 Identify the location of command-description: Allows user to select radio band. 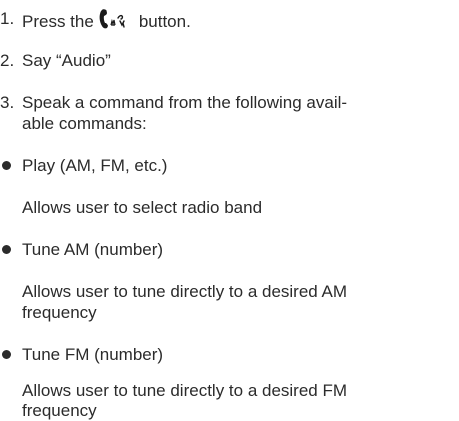
(142, 207).